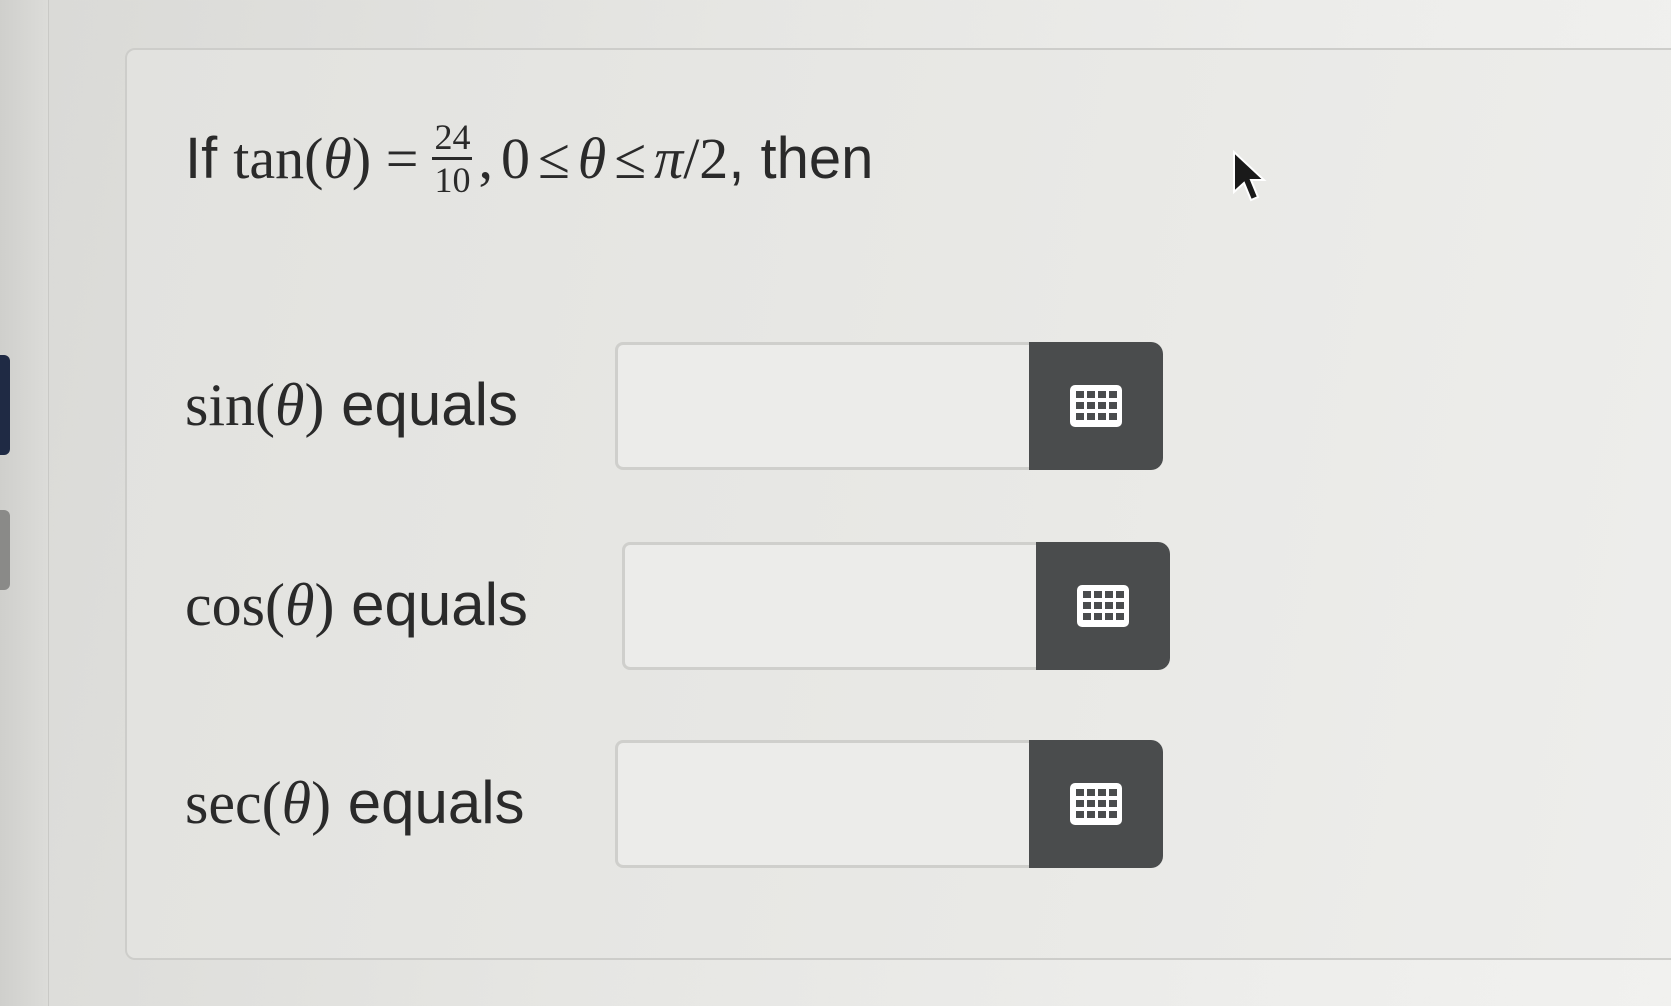 Image resolution: width=1671 pixels, height=1006 pixels. What do you see at coordinates (485, 158) in the screenshot?
I see `comma: ,` at bounding box center [485, 158].